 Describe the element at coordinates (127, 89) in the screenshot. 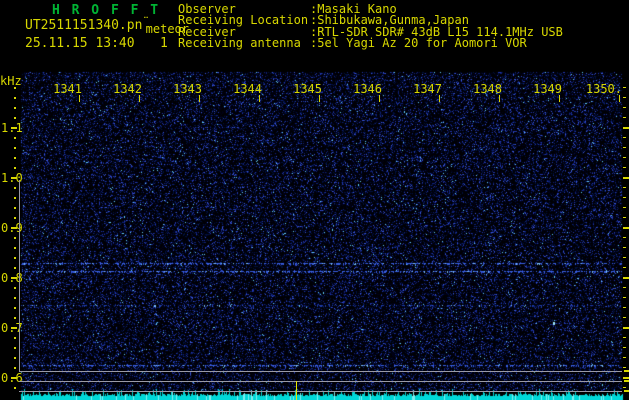

I see `x-axis-label: 1342` at that location.